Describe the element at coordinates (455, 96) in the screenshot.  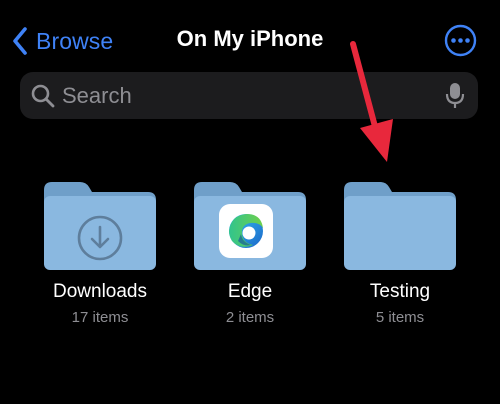
I see `microphone-icon` at that location.